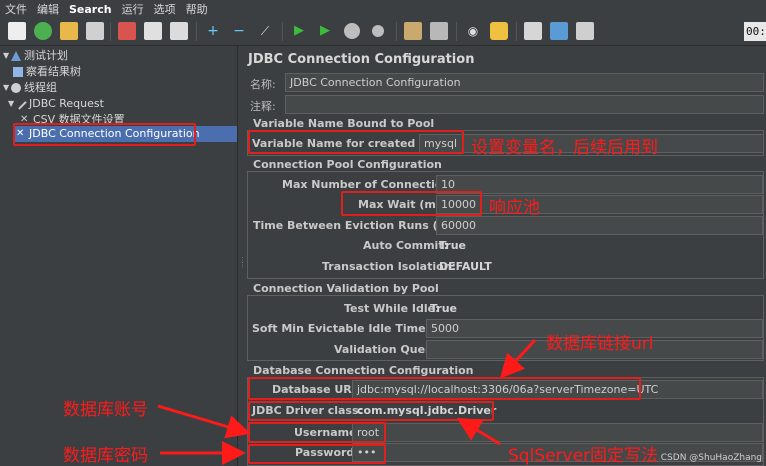 The image size is (766, 466). What do you see at coordinates (347, 401) in the screenshot?
I see `annotation-arrows` at bounding box center [347, 401].